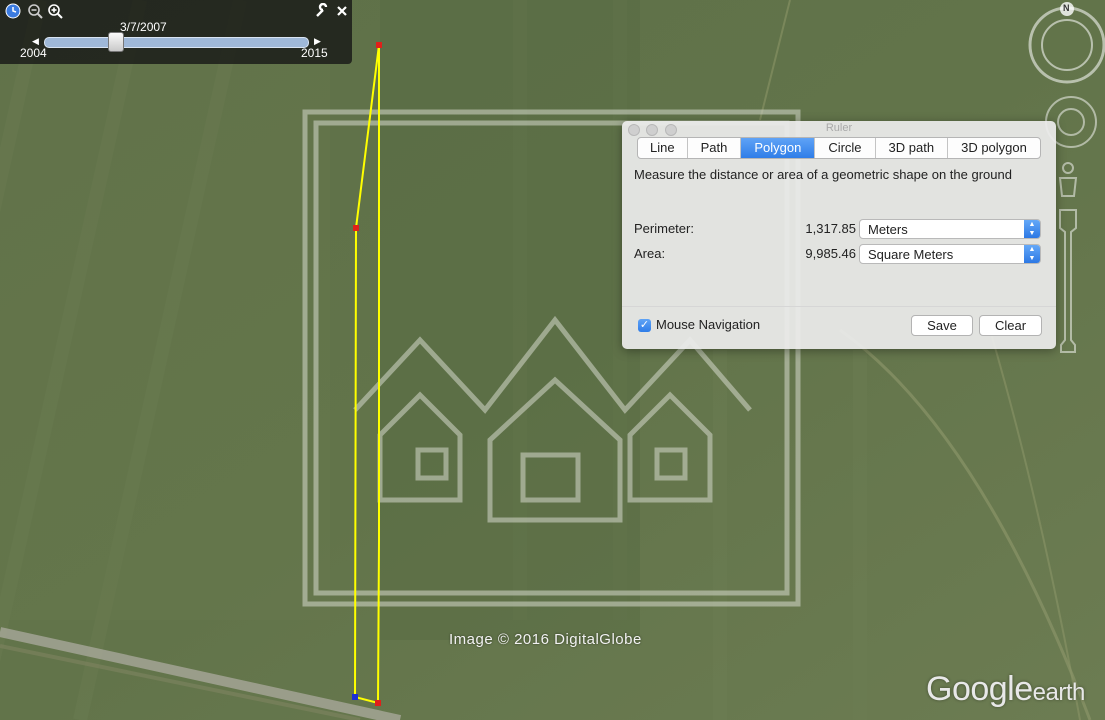 The image size is (1105, 720). I want to click on time-slider-start: 2004, so click(33, 53).